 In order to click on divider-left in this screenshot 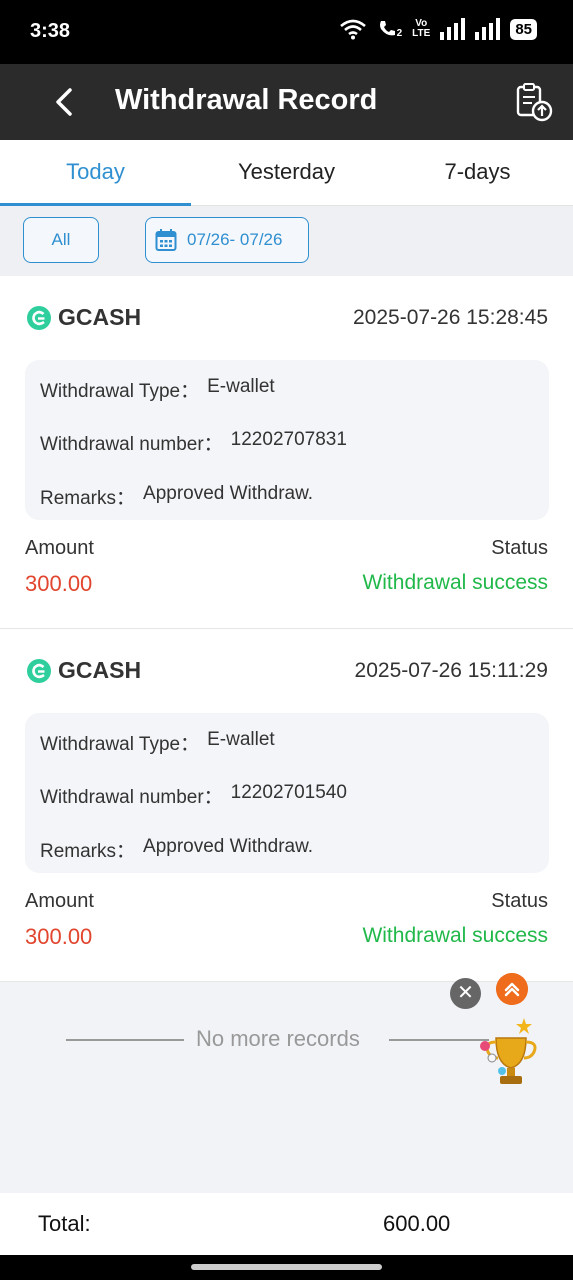, I will do `click(125, 1040)`.